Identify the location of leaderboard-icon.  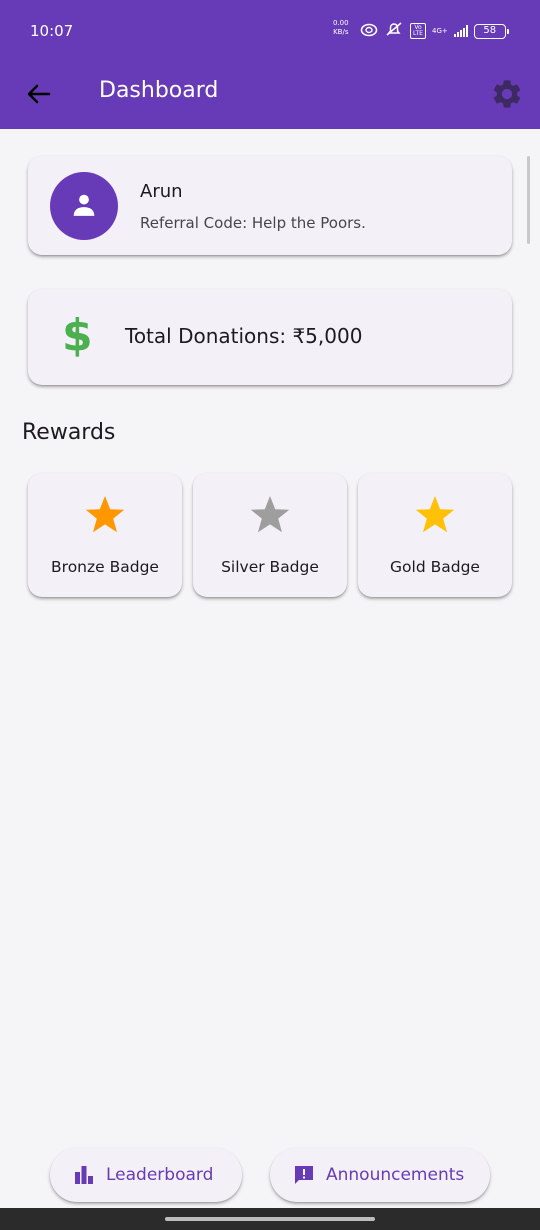
(84, 1175).